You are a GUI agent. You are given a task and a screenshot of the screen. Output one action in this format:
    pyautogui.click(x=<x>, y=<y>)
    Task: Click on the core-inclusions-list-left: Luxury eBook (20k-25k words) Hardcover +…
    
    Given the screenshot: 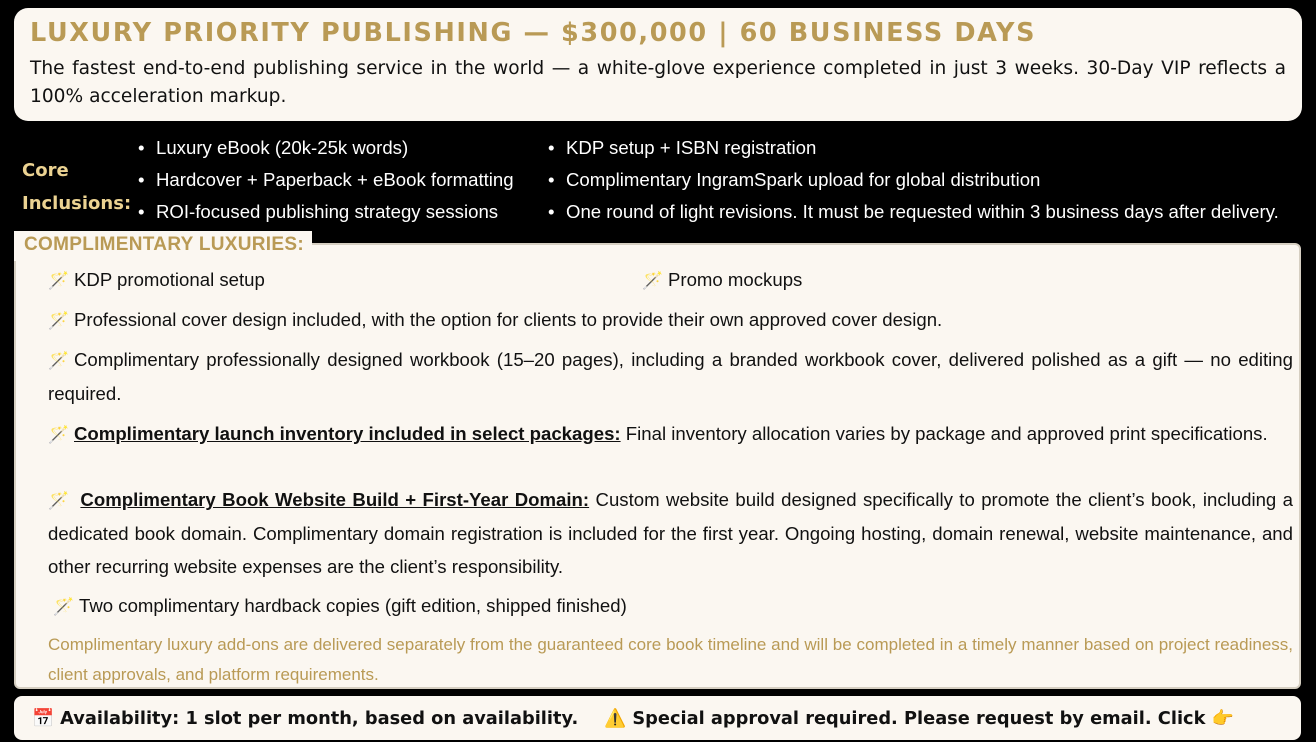 What is the action you would take?
    pyautogui.click(x=326, y=180)
    